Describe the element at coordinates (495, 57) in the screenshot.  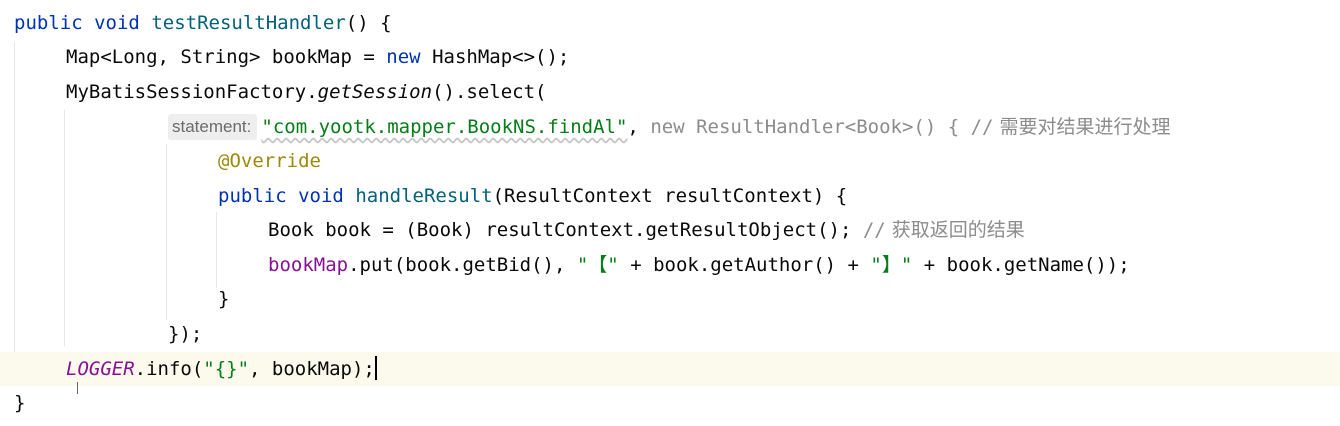
I see `code-text: HashMap<>();` at that location.